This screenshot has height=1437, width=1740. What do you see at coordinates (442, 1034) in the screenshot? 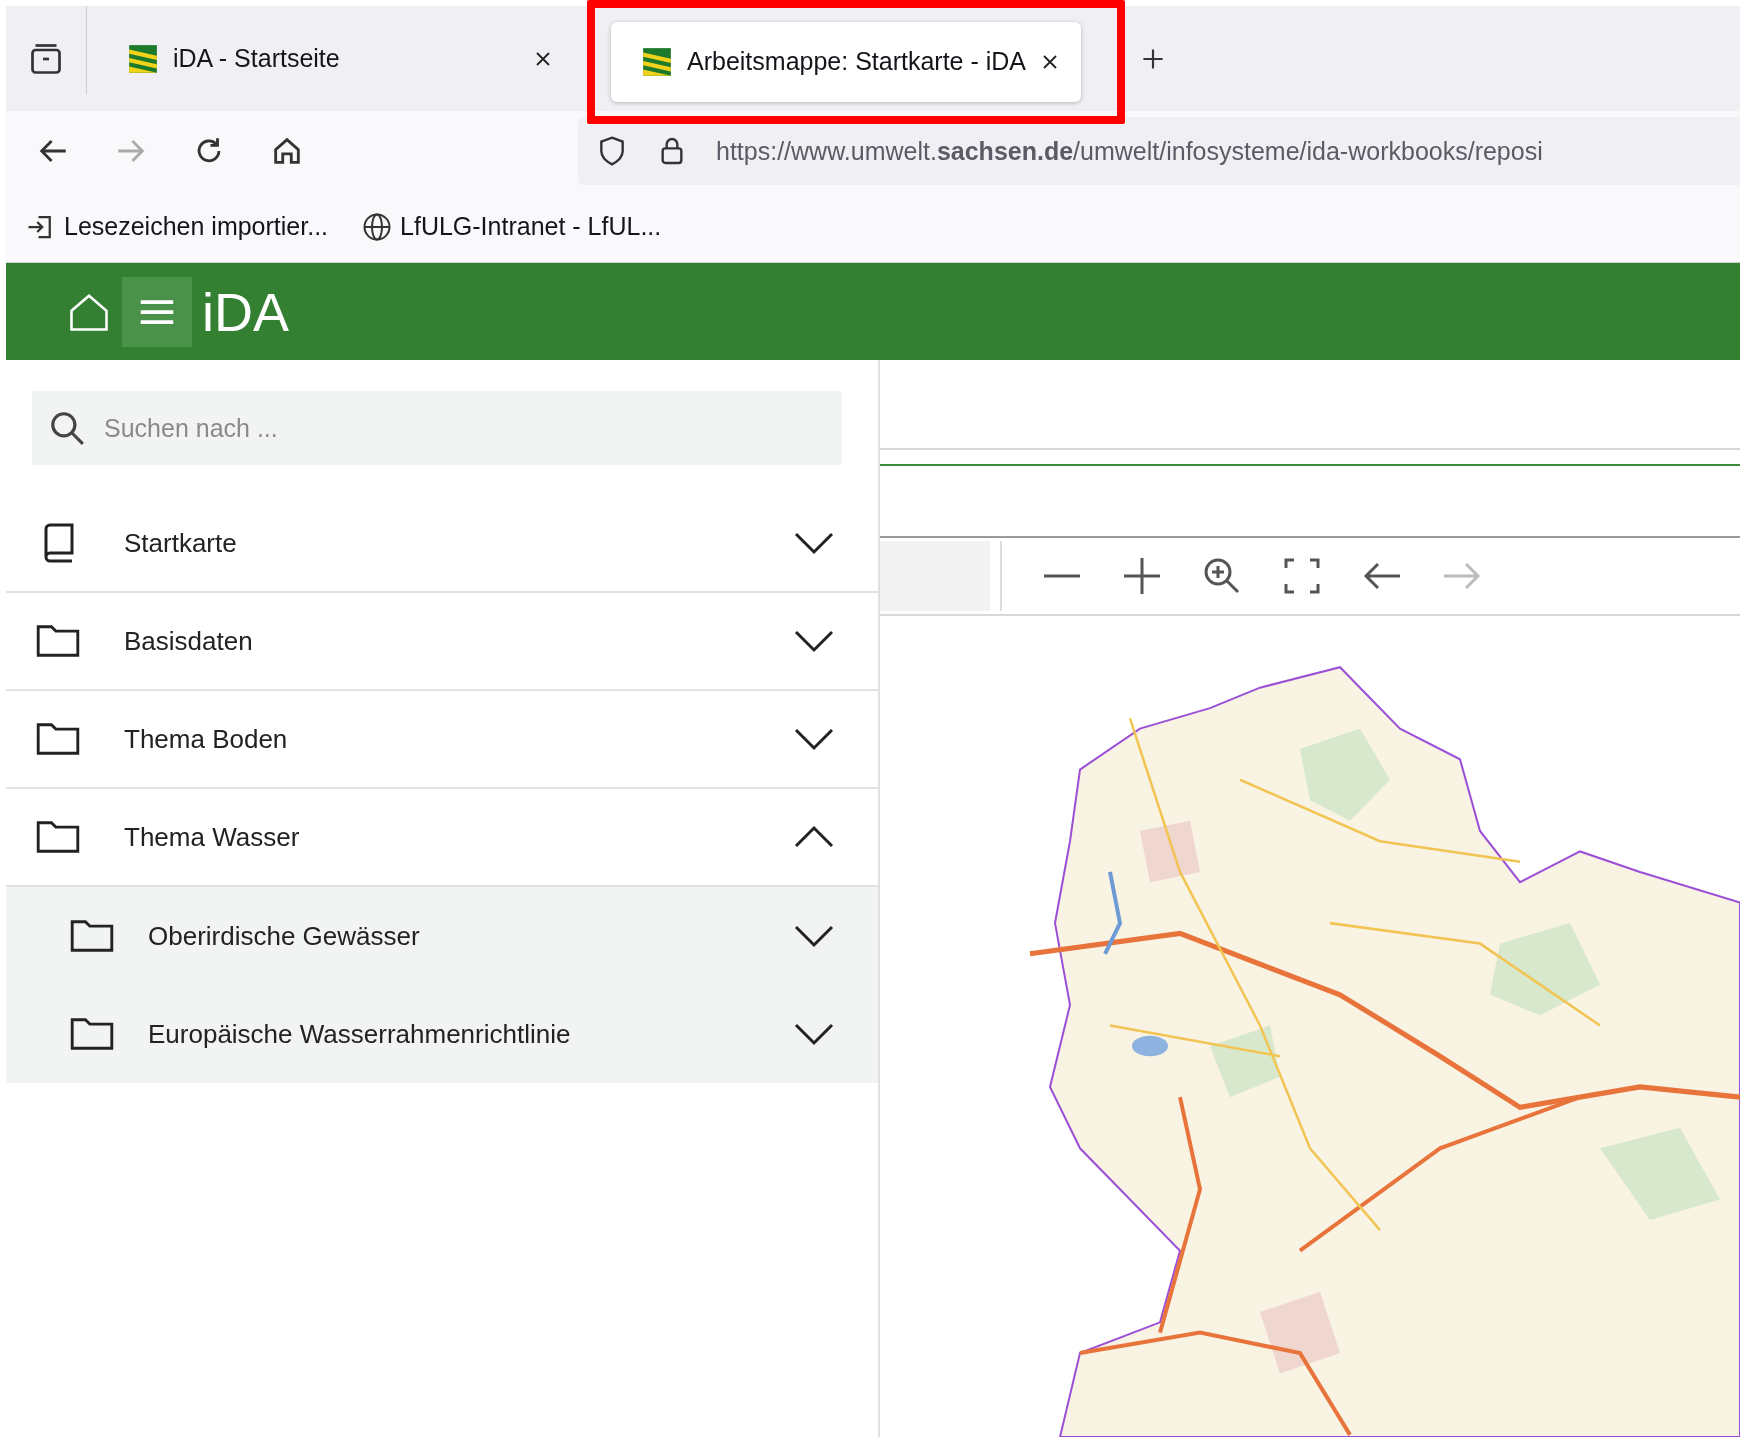
I see `tree-item: Europäische Wasserrahmenrichtlinie` at bounding box center [442, 1034].